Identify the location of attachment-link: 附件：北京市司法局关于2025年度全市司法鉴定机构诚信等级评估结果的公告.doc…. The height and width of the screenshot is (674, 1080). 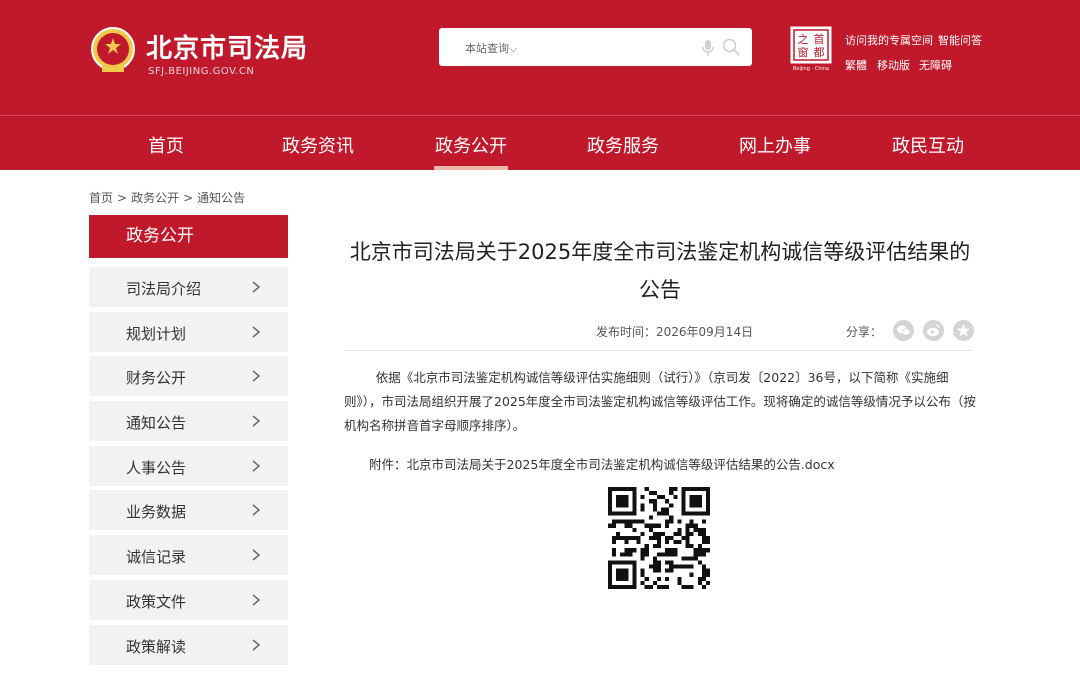
(602, 463).